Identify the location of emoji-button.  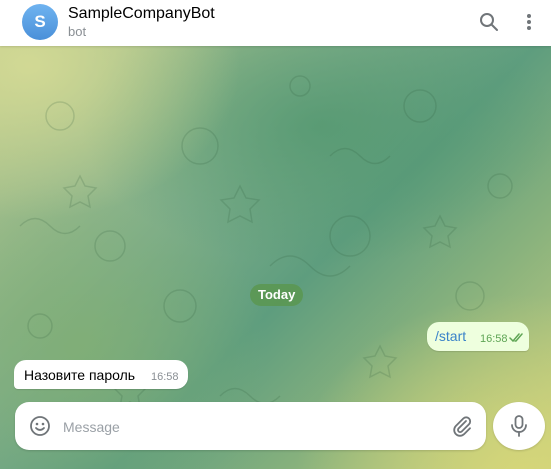
(40, 428).